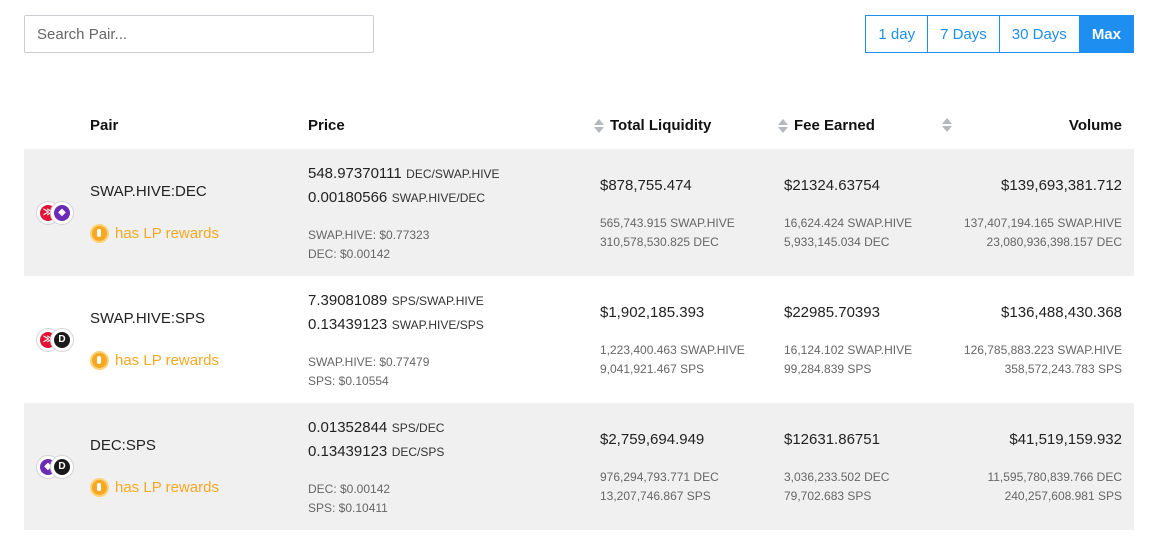 The height and width of the screenshot is (545, 1158). Describe the element at coordinates (837, 477) in the screenshot. I see `fee-token-1: 3,036,233.502 DEC` at that location.